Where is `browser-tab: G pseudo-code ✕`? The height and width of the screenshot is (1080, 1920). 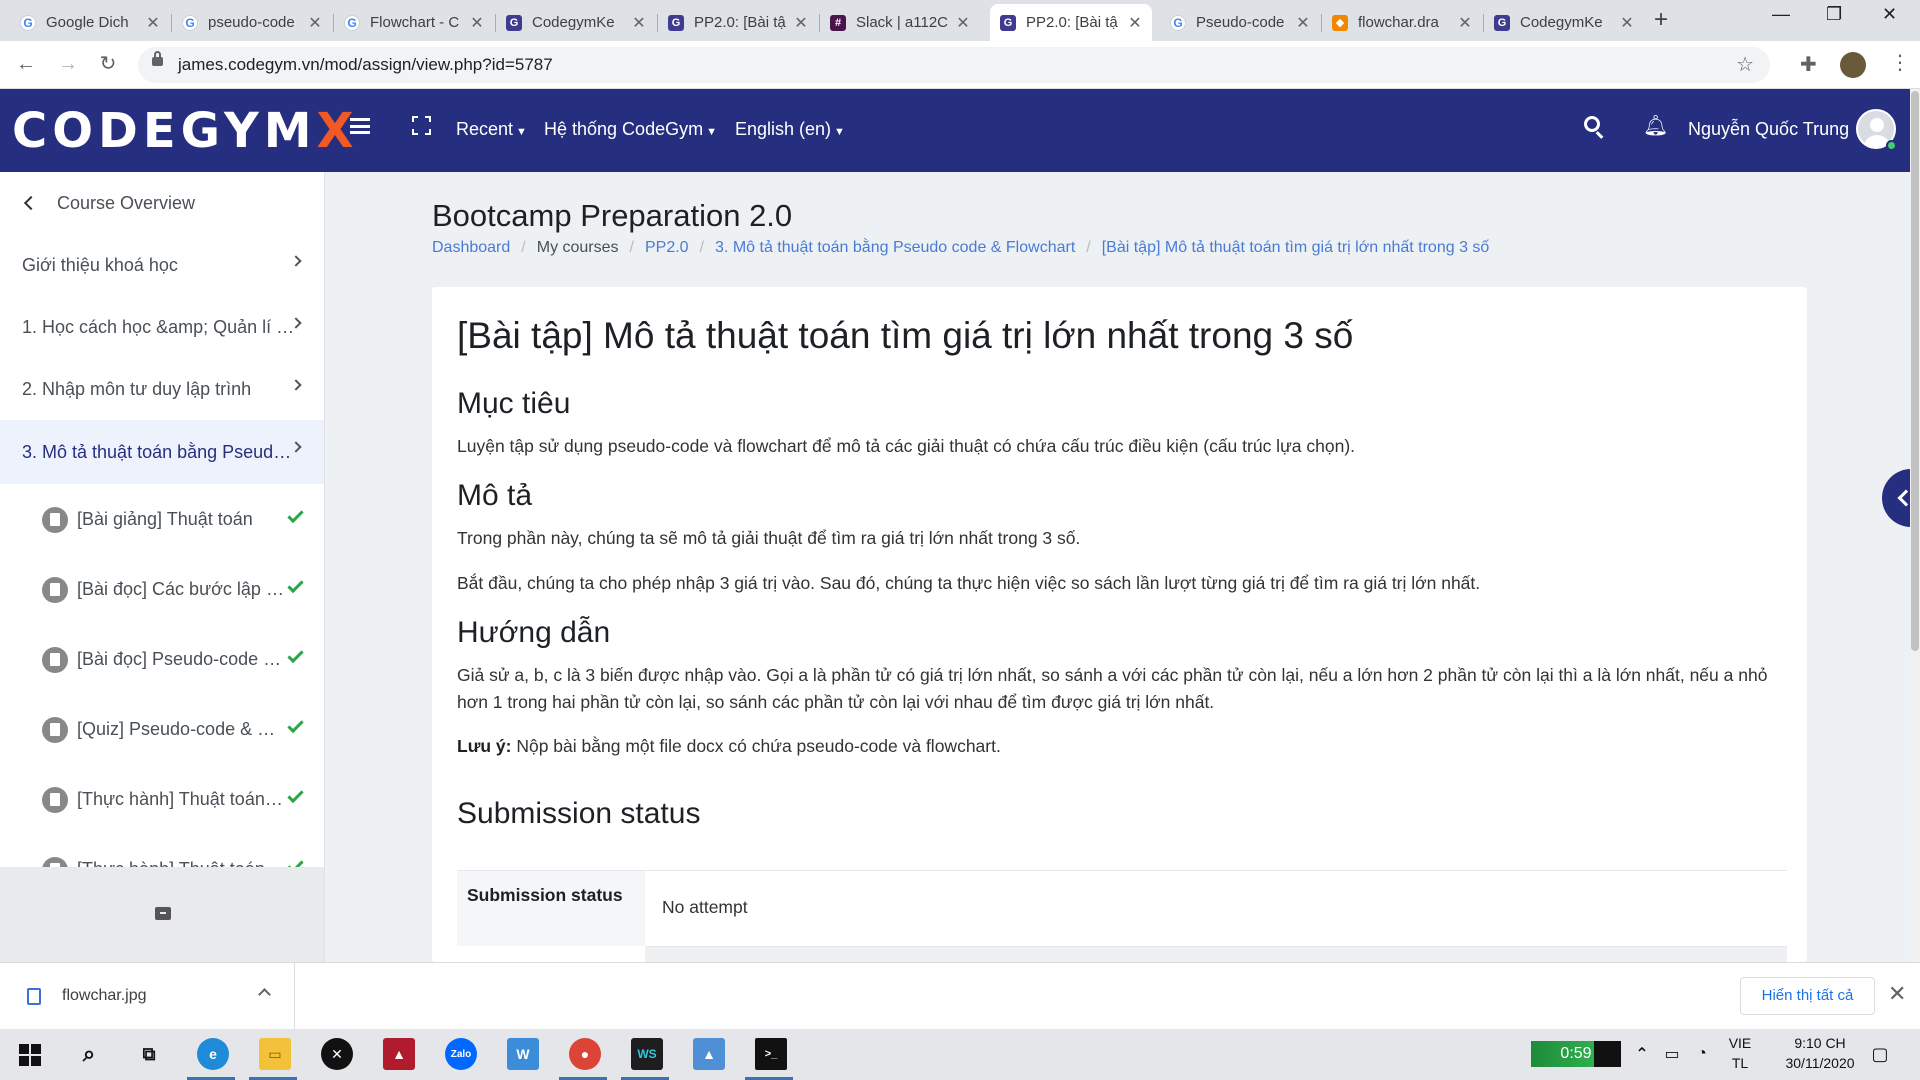
browser-tab: G pseudo-code ✕ is located at coordinates (252, 22).